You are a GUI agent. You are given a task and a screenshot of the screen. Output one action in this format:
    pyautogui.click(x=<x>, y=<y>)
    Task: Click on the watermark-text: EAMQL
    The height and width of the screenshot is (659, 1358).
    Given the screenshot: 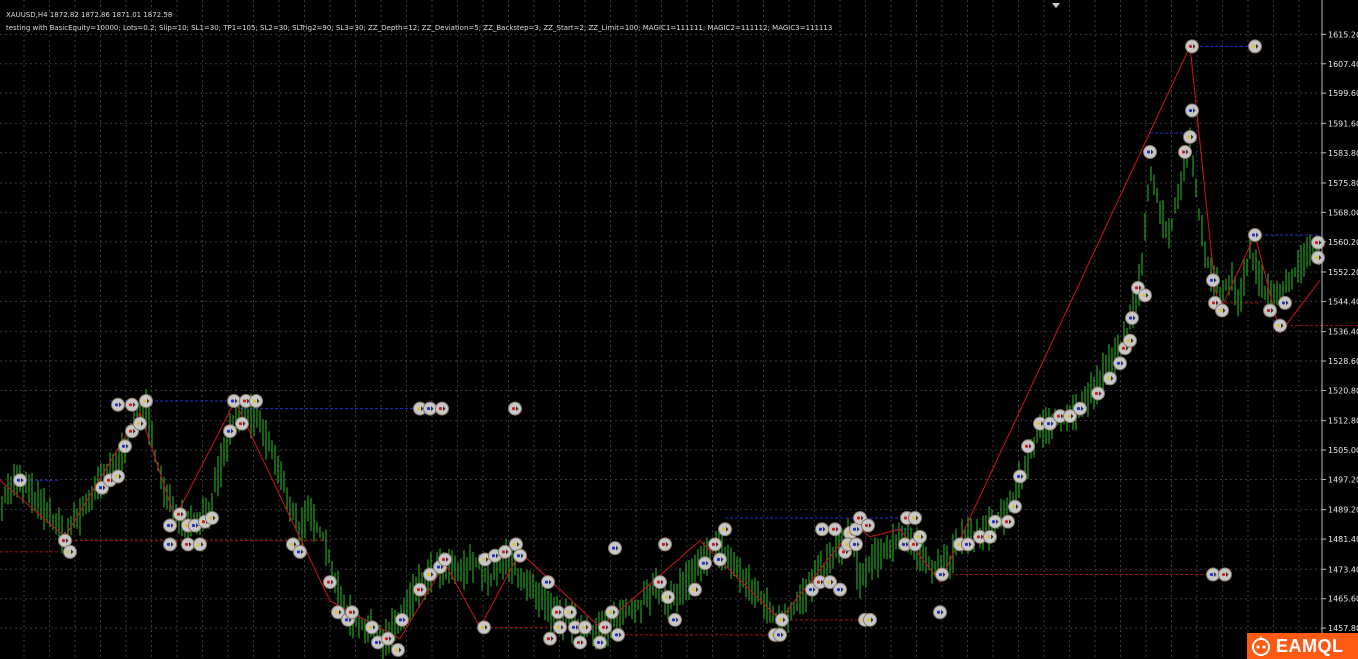 What is the action you would take?
    pyautogui.click(x=1310, y=645)
    